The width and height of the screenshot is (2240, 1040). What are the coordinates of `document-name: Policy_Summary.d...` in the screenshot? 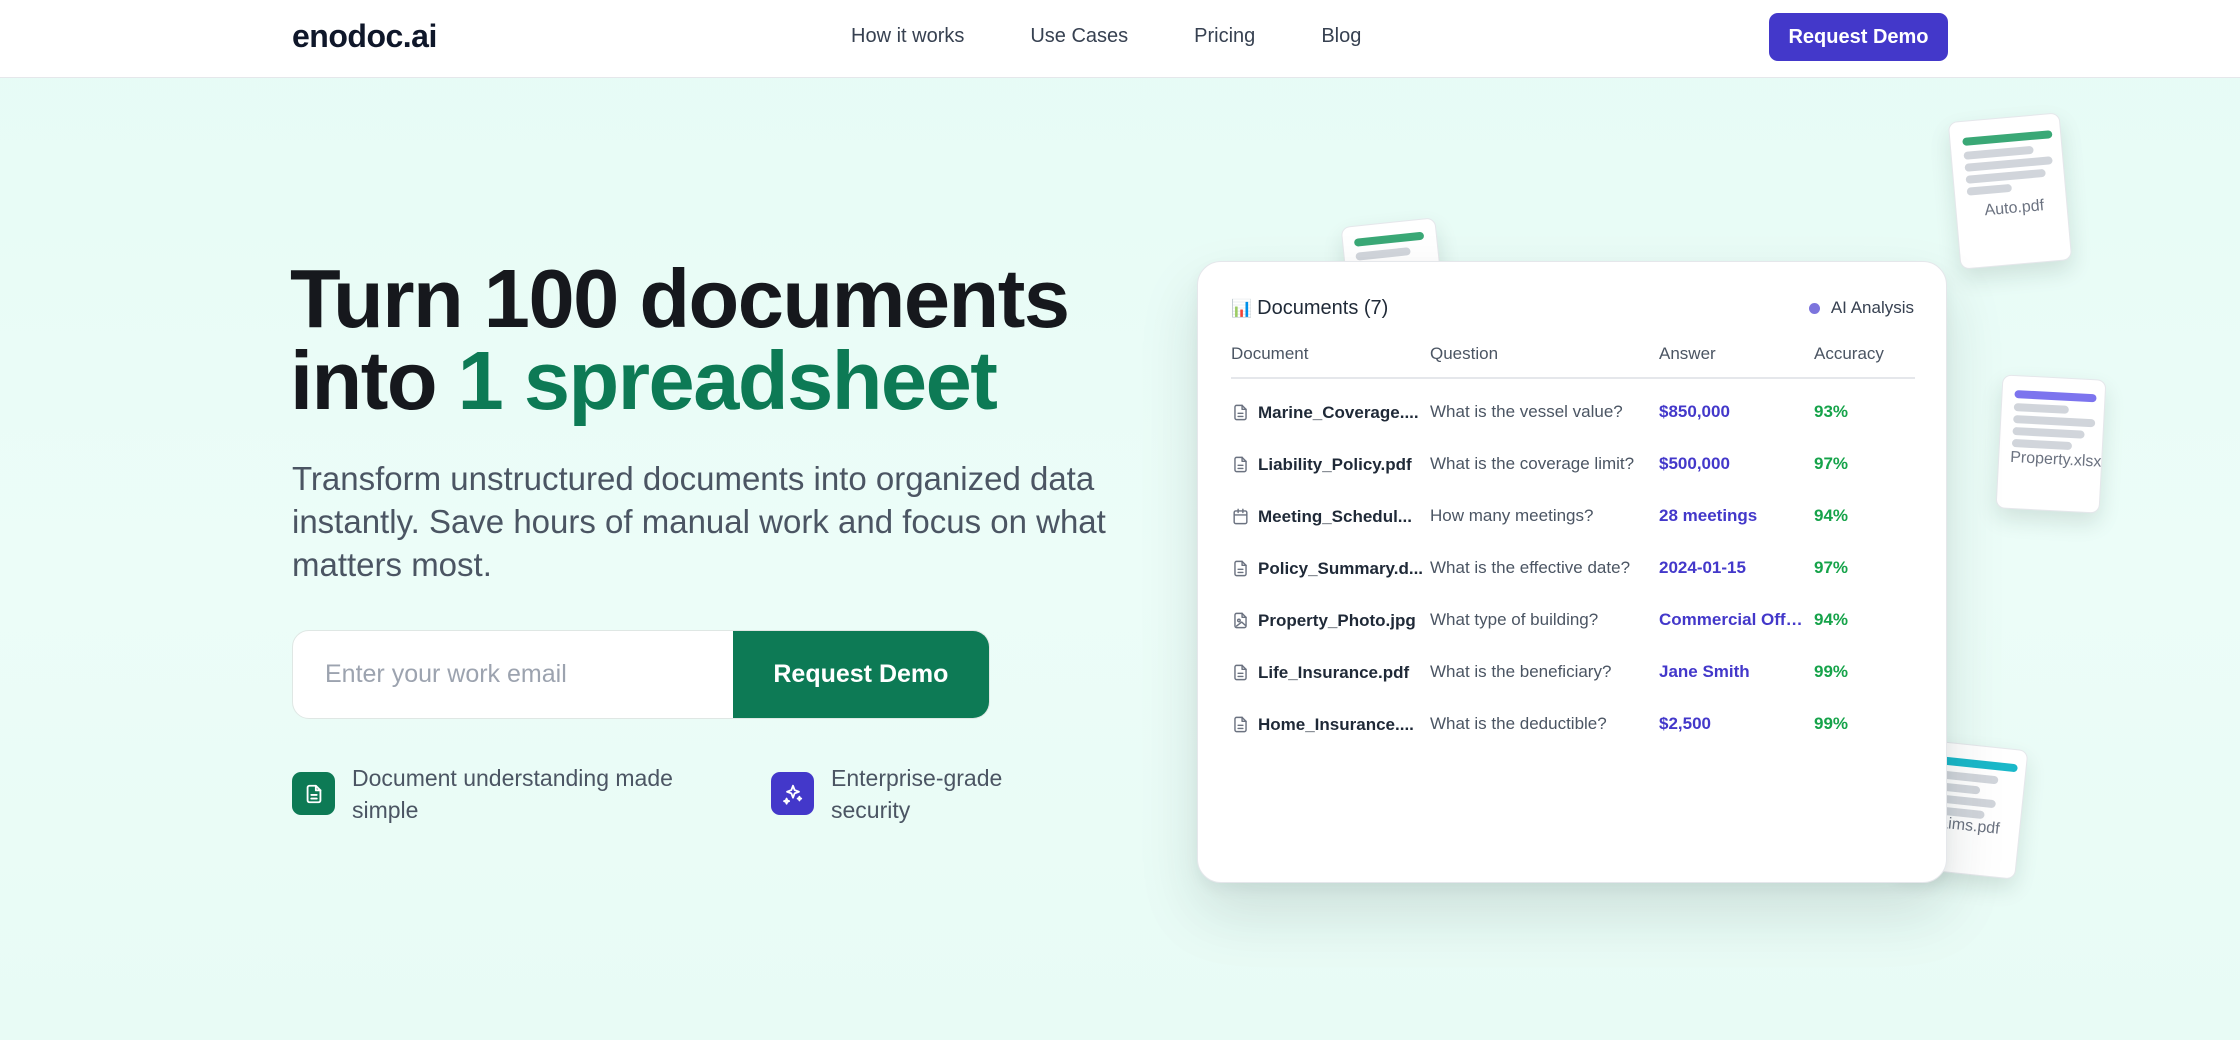 It's located at (1341, 568).